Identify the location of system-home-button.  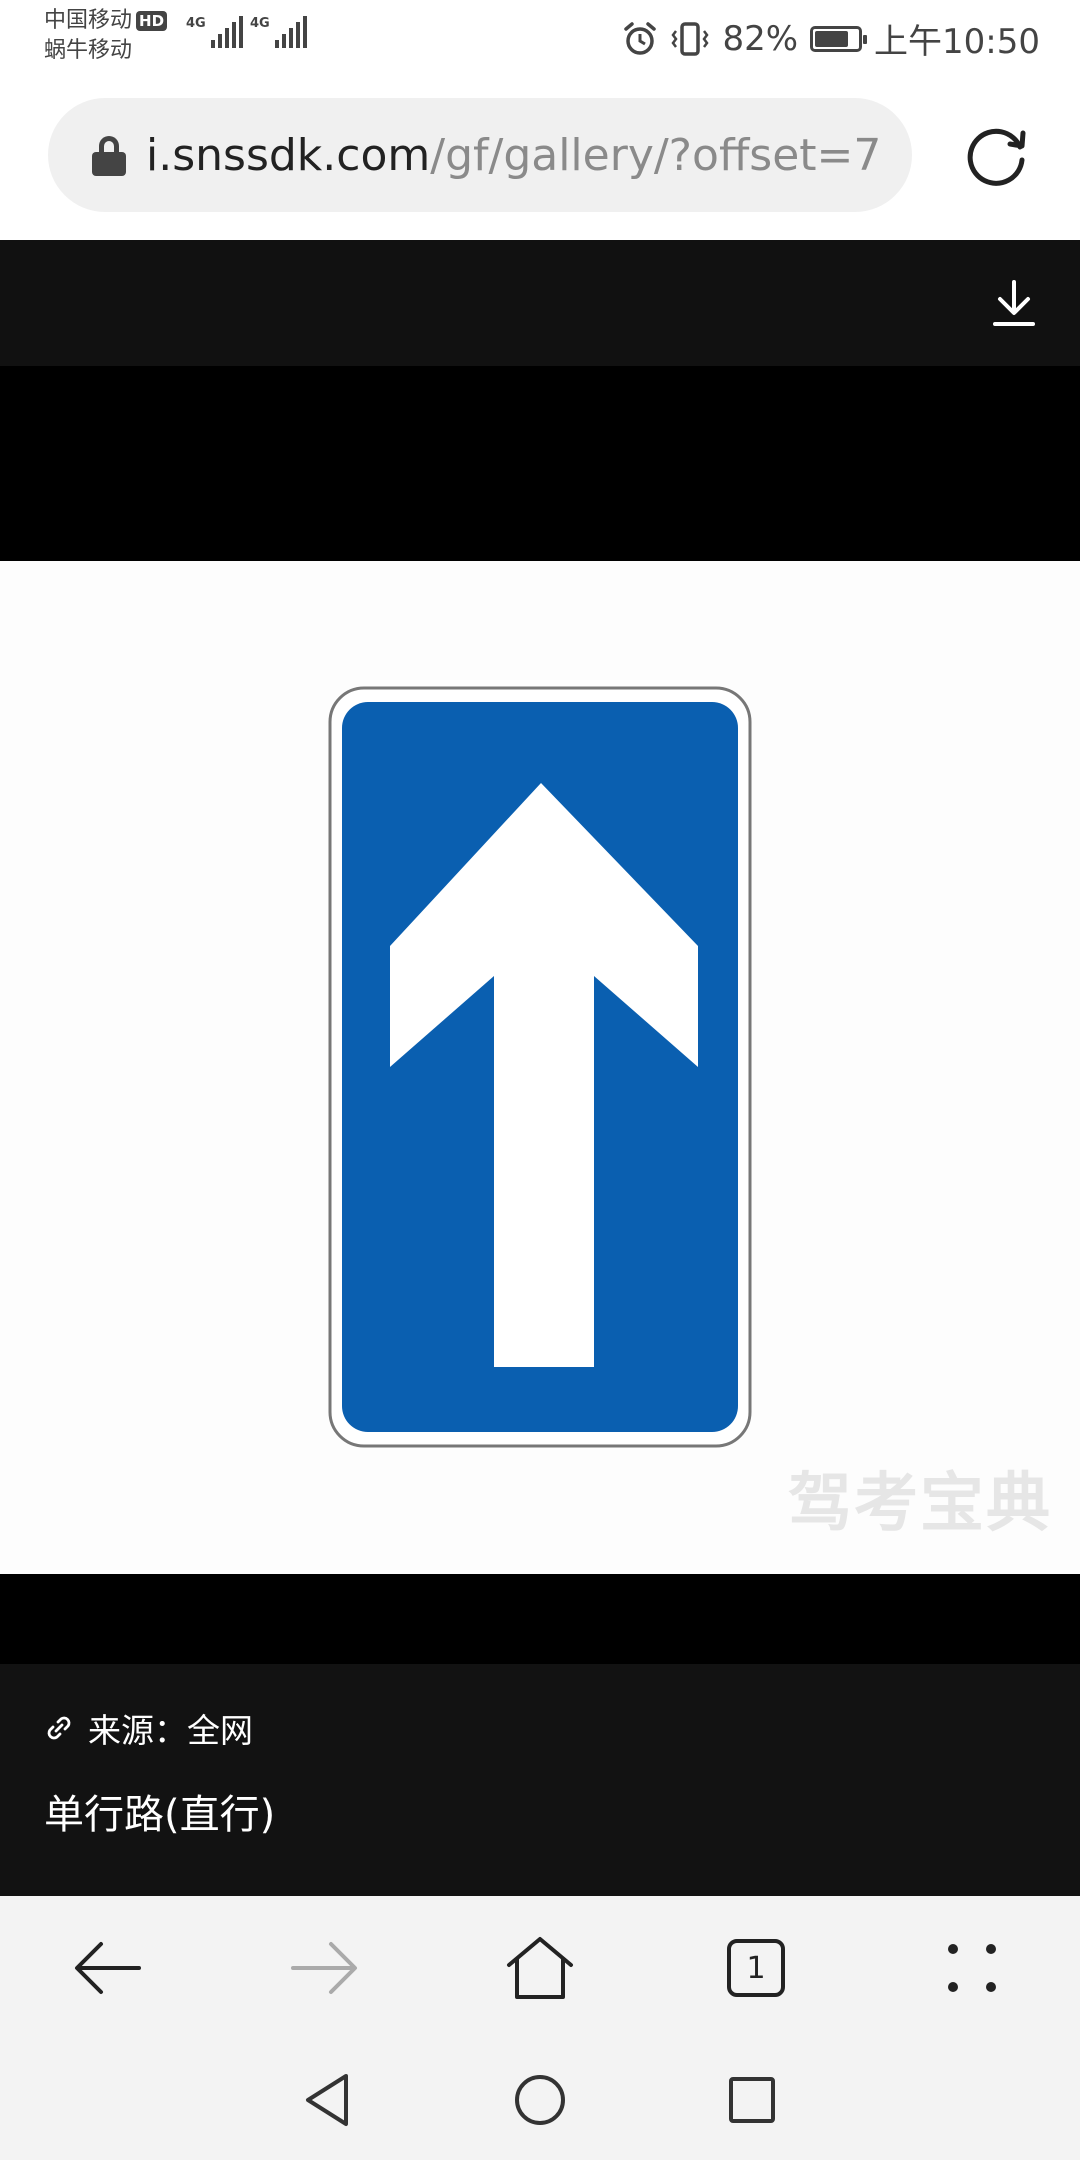
(540, 2100).